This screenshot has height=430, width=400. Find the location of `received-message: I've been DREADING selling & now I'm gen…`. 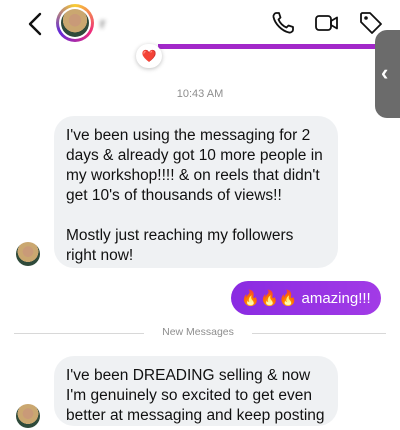

received-message: I've been DREADING selling & now I'm gen… is located at coordinates (196, 391).